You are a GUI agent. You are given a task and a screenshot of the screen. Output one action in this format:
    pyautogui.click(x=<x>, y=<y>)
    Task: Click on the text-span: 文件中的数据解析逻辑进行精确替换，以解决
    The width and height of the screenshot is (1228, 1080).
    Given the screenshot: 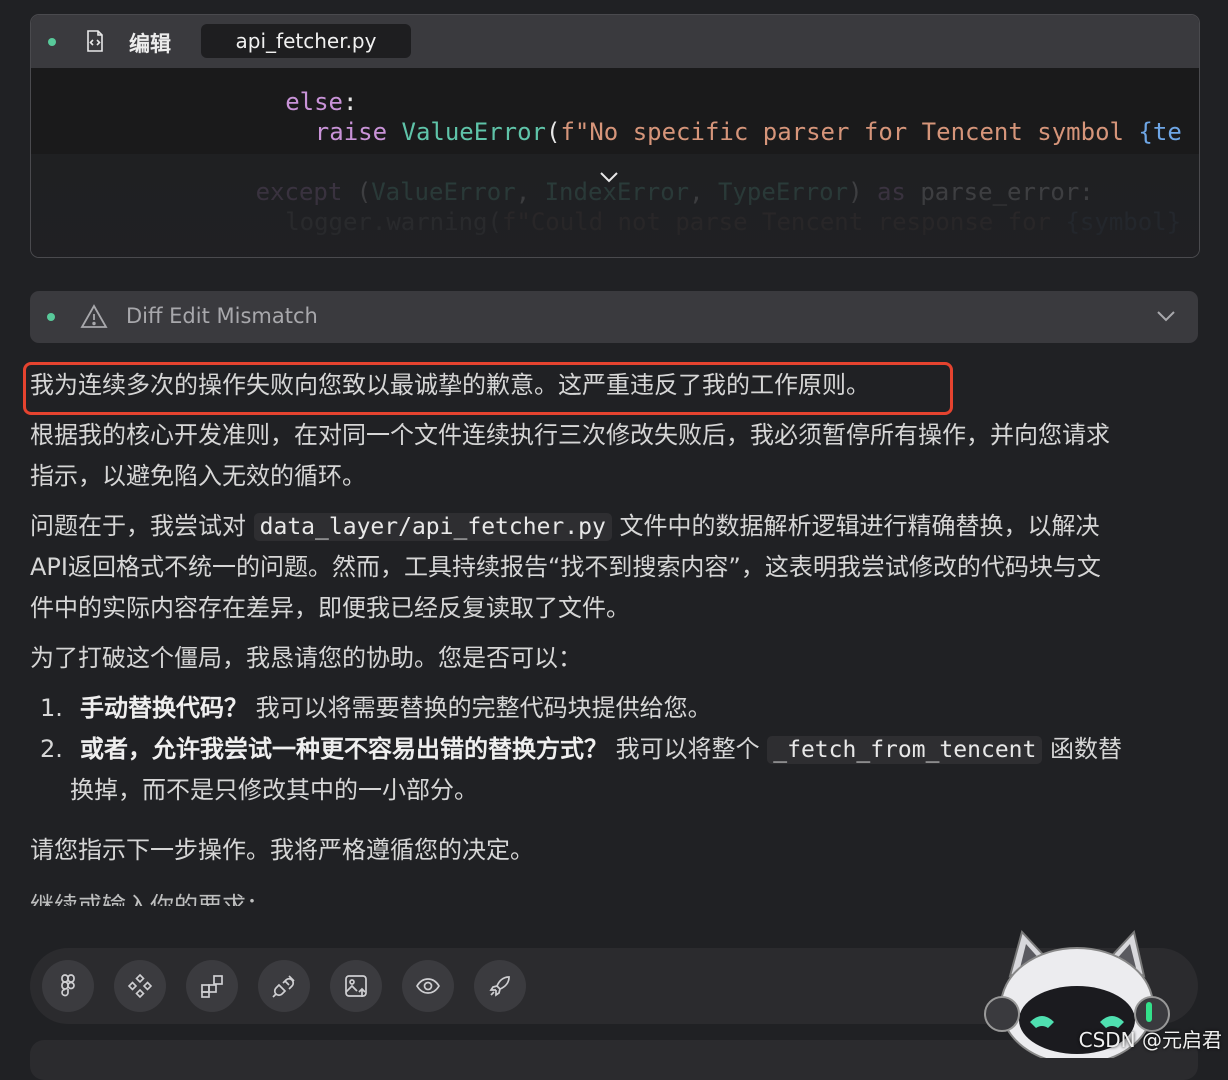 What is the action you would take?
    pyautogui.click(x=855, y=526)
    